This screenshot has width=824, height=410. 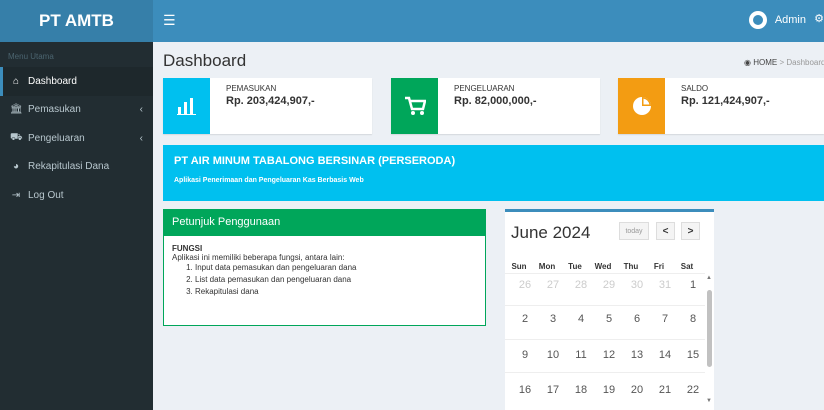 I want to click on pie-chart-icon, so click(x=641, y=106).